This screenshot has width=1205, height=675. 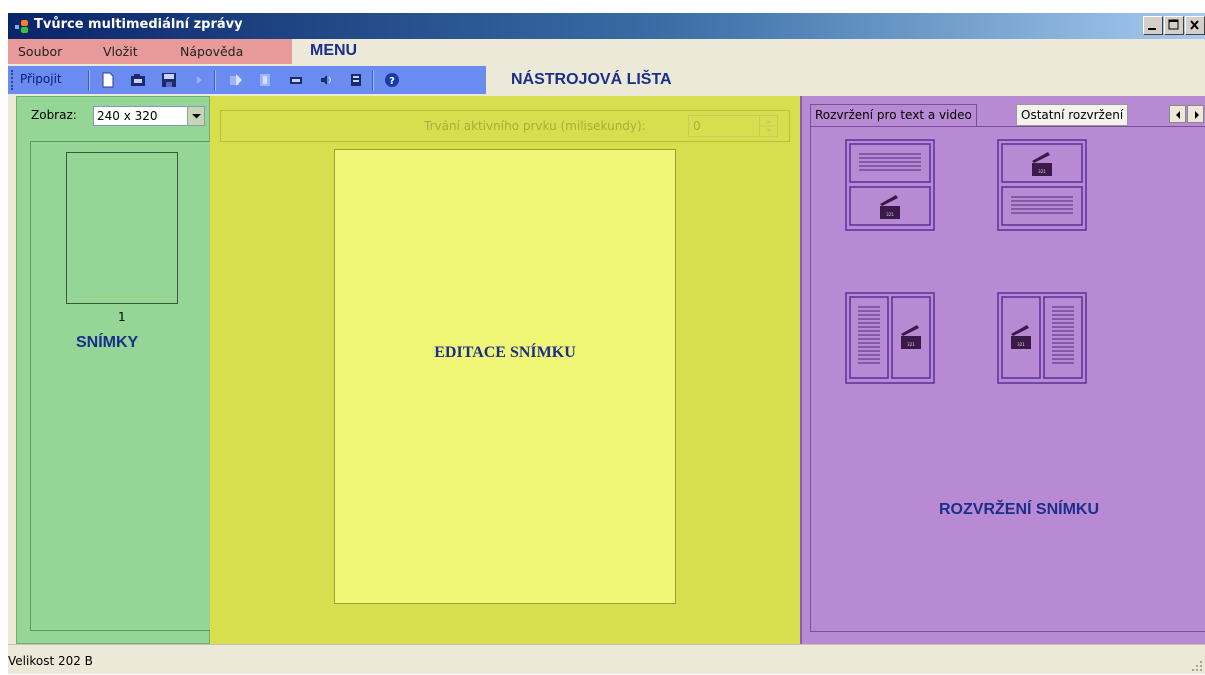 I want to click on save-icon, so click(x=169, y=80).